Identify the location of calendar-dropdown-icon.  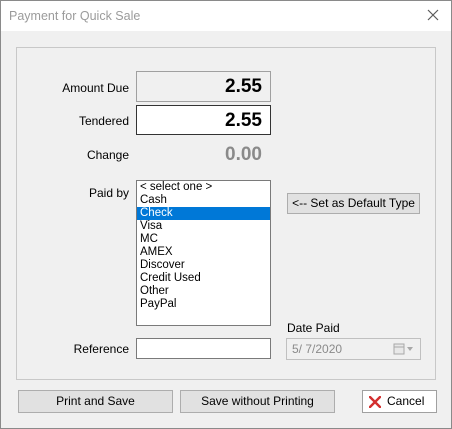
(404, 349).